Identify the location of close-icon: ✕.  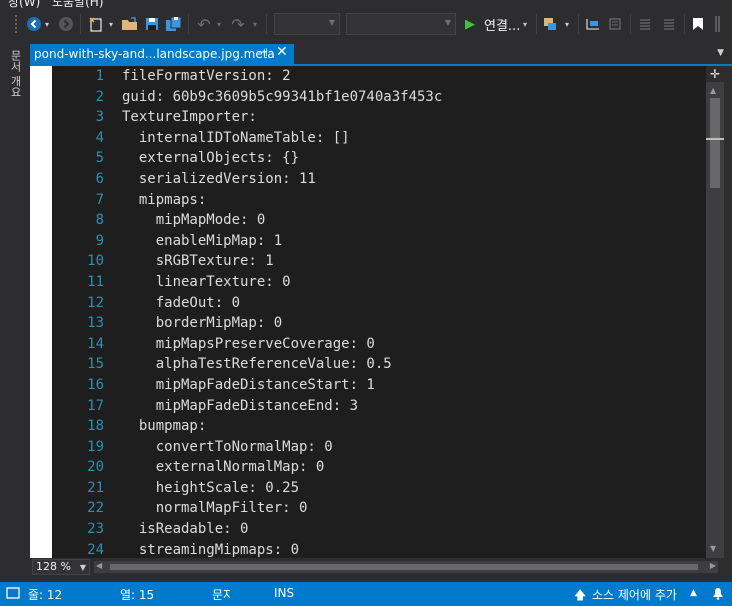
(282, 52).